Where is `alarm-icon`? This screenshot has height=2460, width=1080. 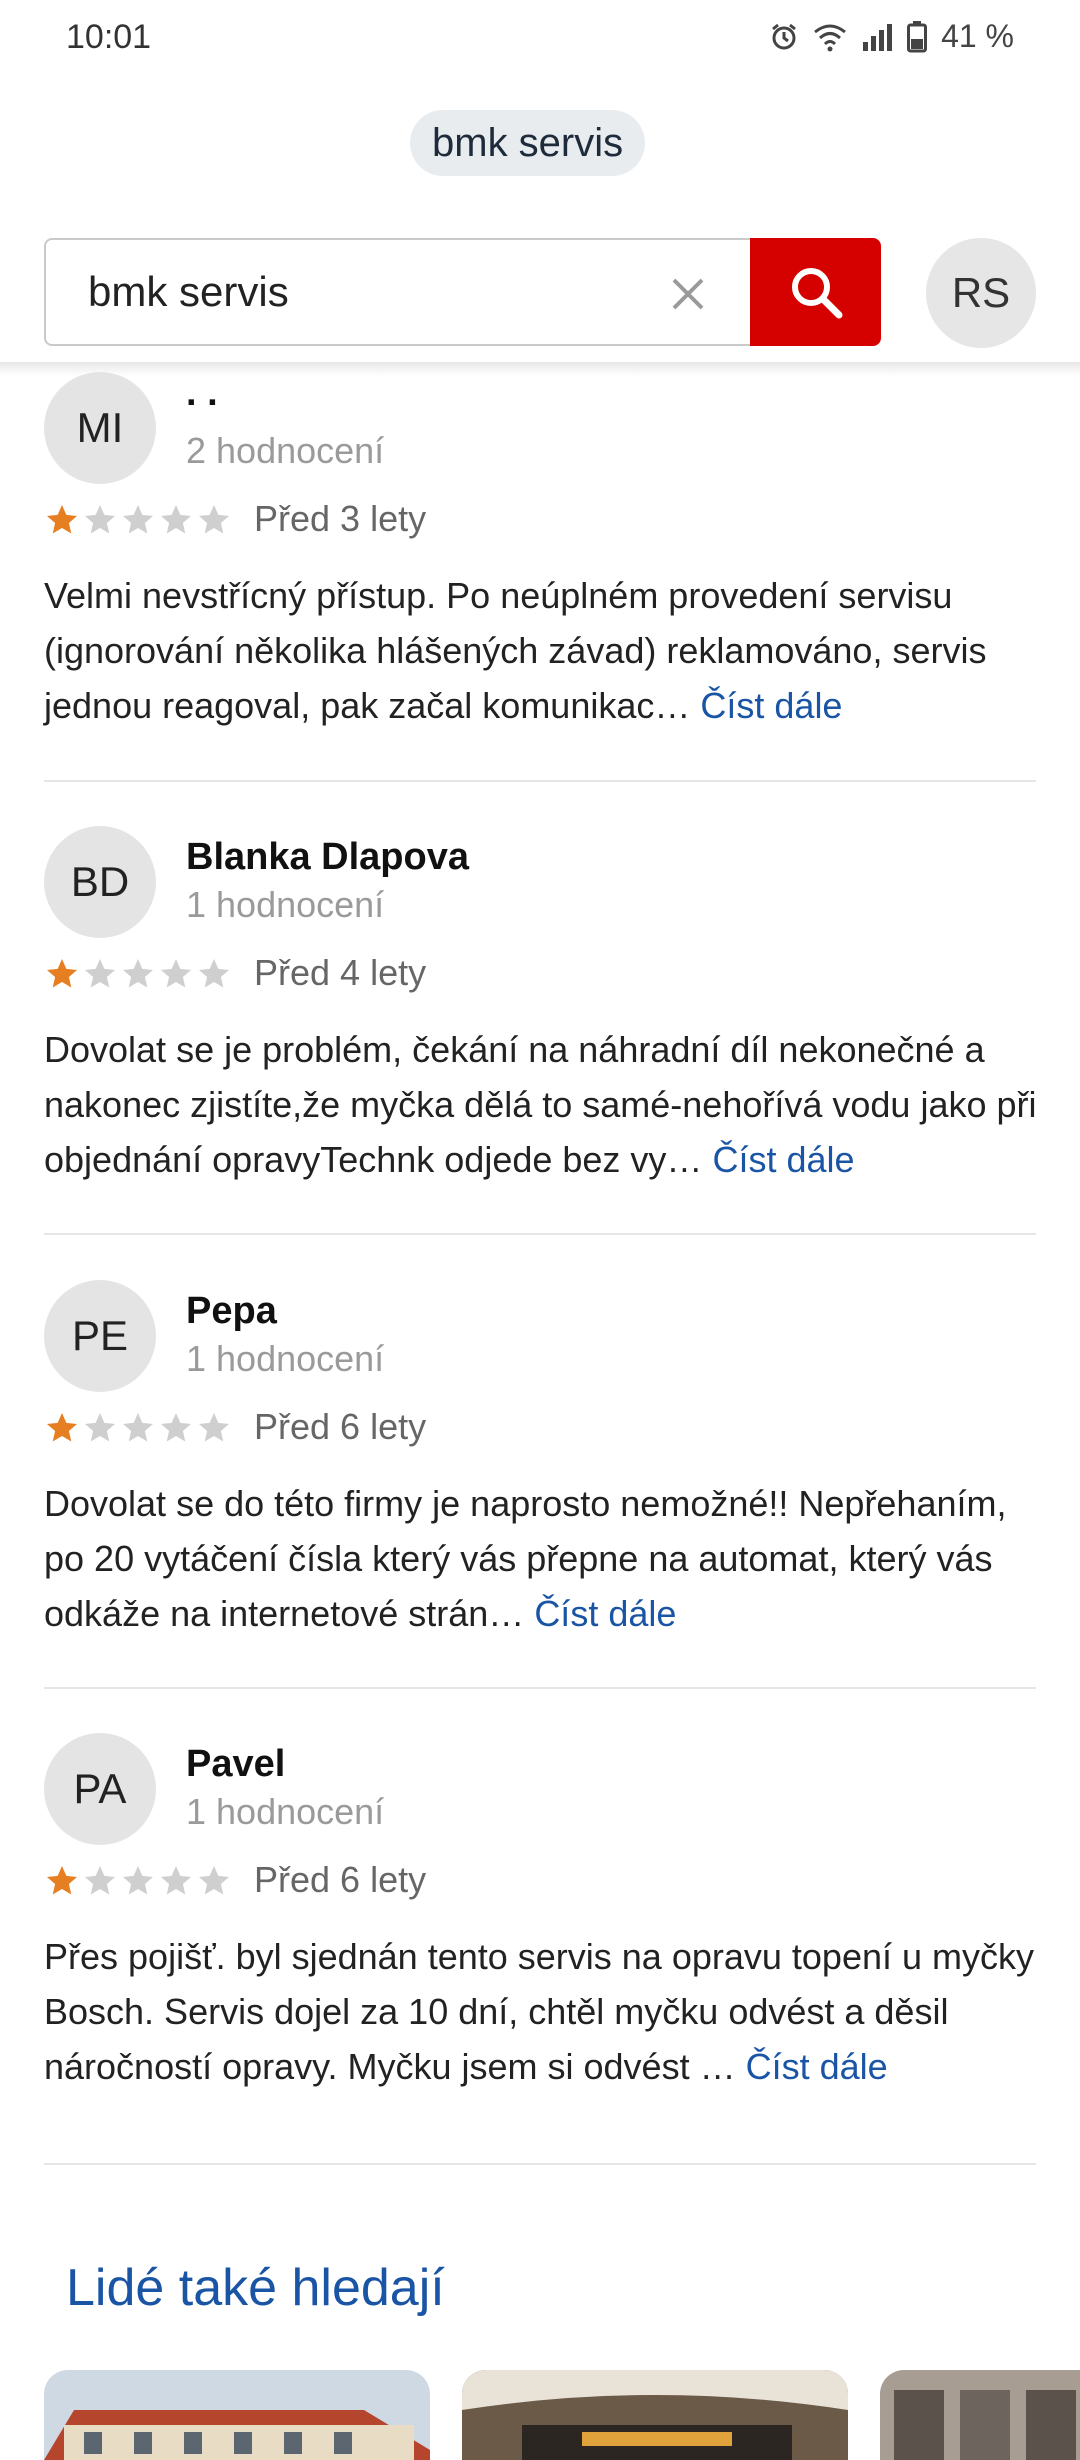 alarm-icon is located at coordinates (784, 36).